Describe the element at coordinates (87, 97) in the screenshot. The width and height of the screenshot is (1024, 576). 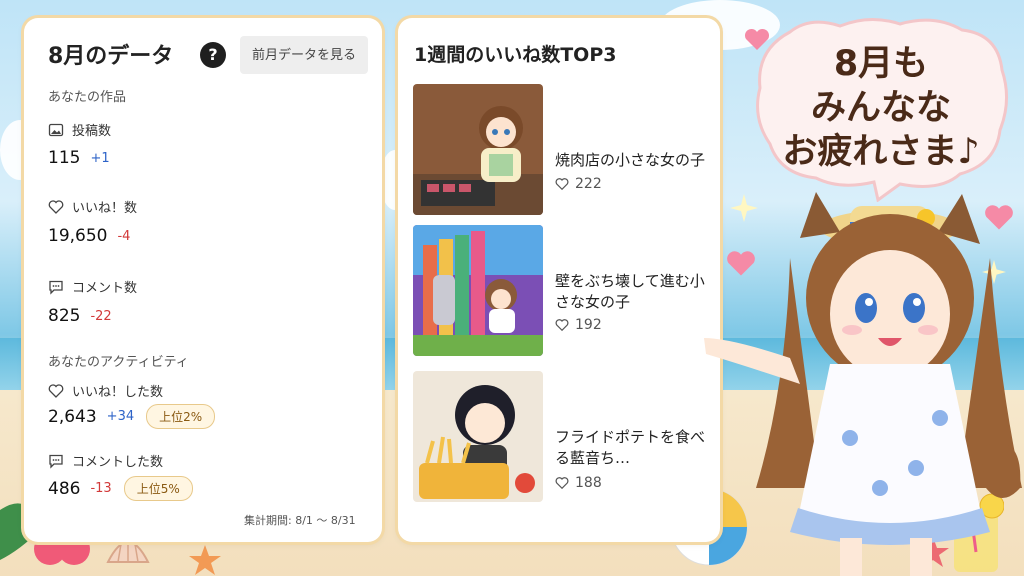
I see `your-works-heading: あなたの作品` at that location.